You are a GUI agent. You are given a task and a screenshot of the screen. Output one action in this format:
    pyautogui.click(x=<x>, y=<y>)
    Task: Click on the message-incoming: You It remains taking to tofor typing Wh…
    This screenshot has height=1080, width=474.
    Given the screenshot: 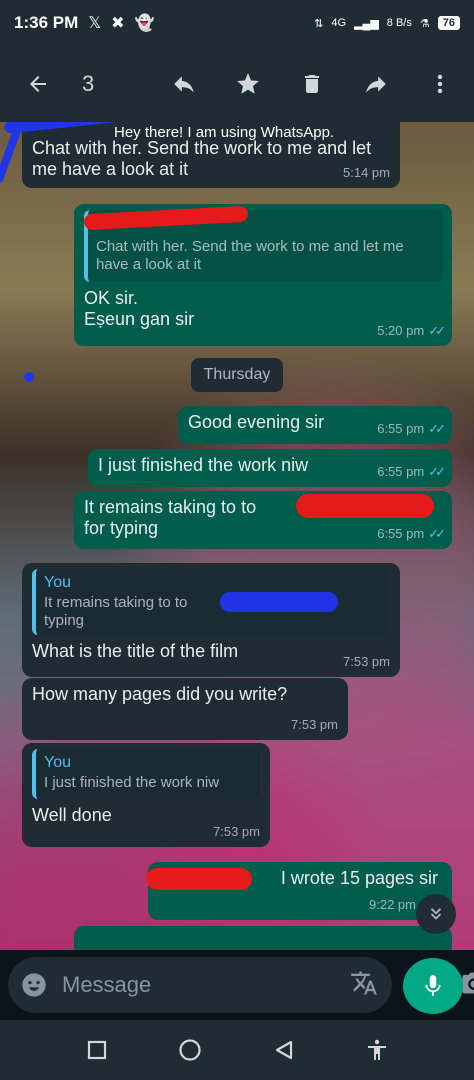 What is the action you would take?
    pyautogui.click(x=211, y=620)
    